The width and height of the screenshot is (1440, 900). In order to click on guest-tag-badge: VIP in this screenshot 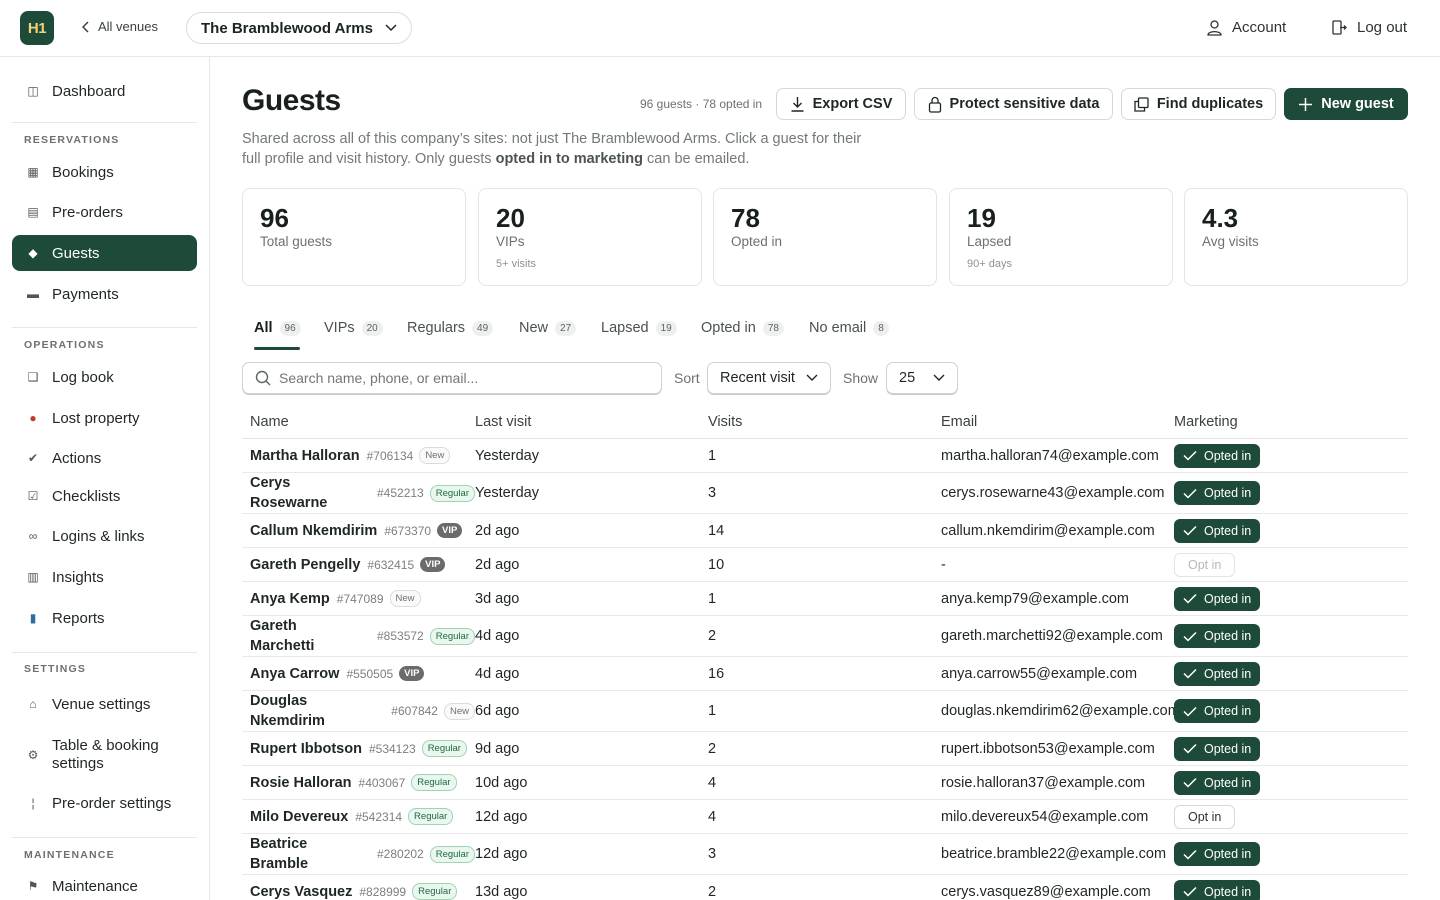, I will do `click(412, 673)`.